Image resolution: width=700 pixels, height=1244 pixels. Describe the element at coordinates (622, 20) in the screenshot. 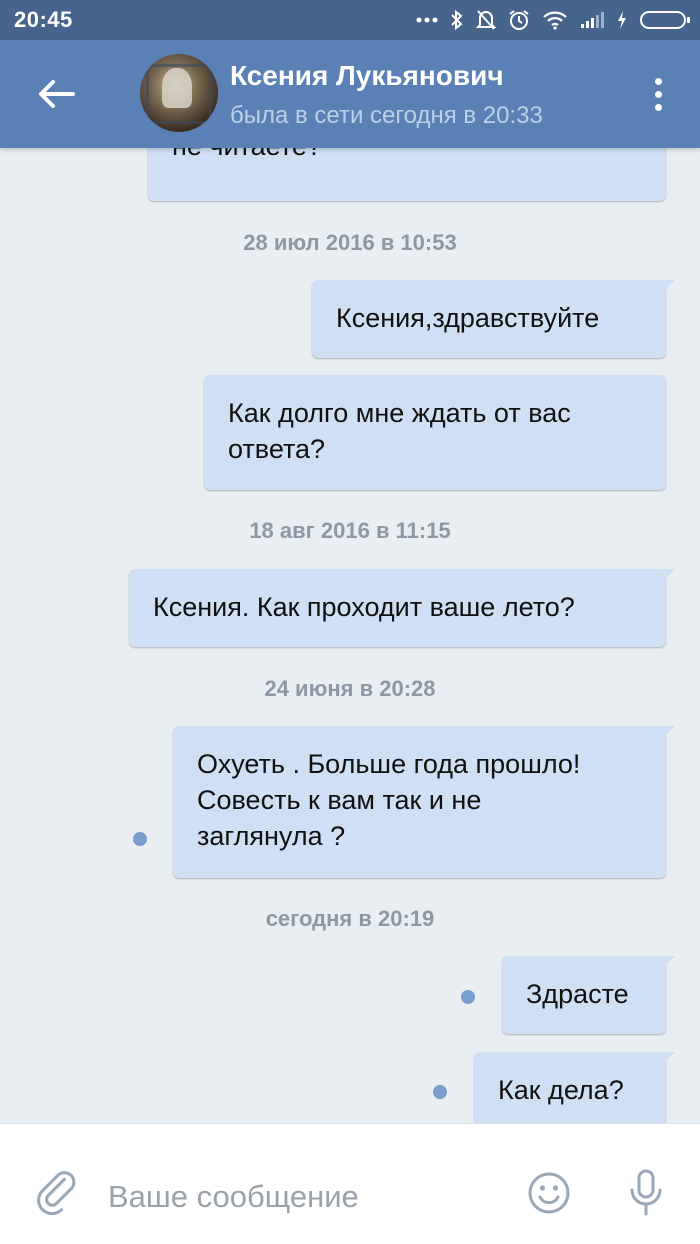

I see `charging-icon` at that location.